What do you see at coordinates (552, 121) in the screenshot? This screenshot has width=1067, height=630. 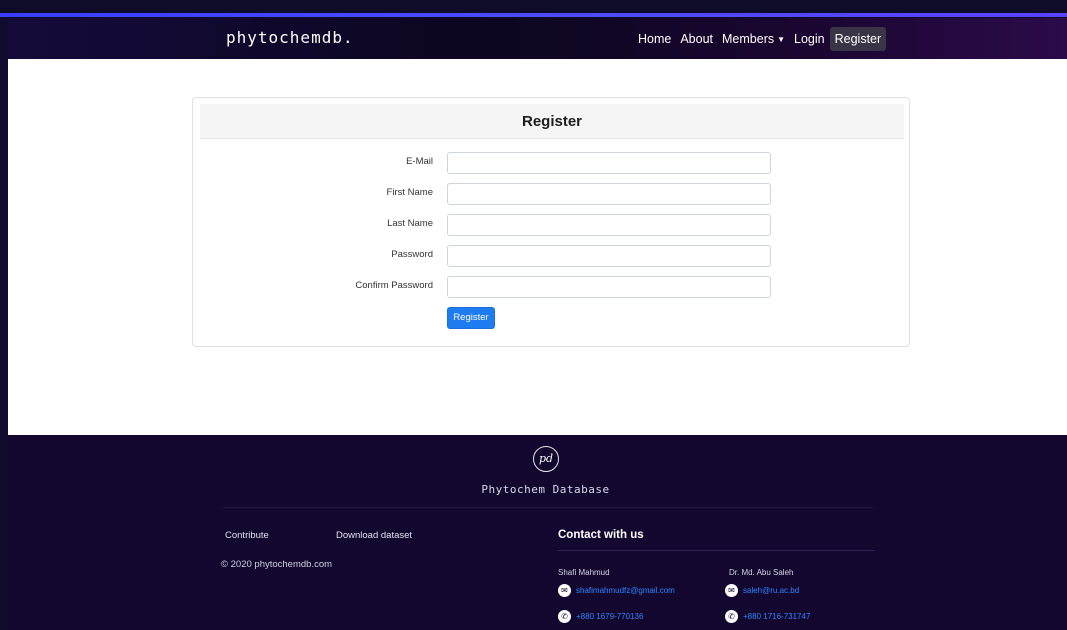 I see `card-title: Register` at bounding box center [552, 121].